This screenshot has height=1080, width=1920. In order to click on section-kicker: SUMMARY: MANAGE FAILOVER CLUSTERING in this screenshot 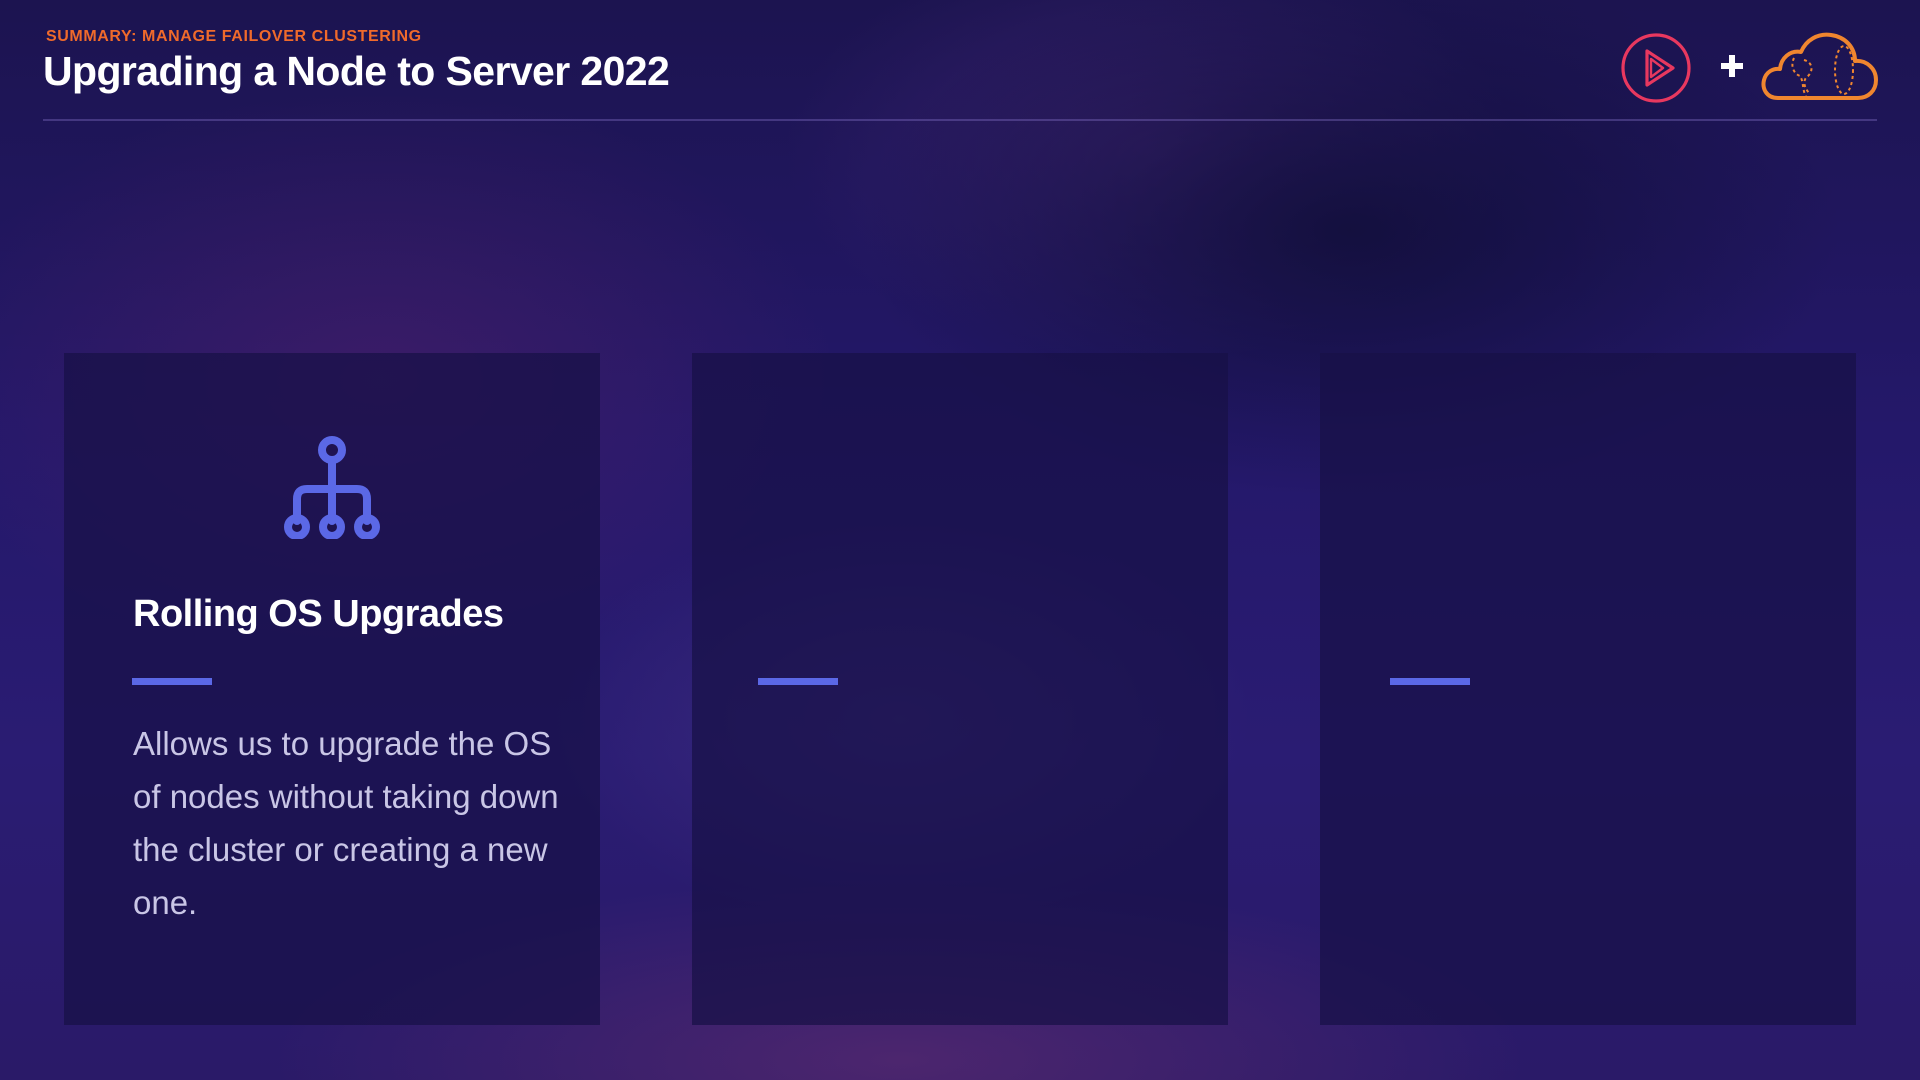, I will do `click(234, 36)`.